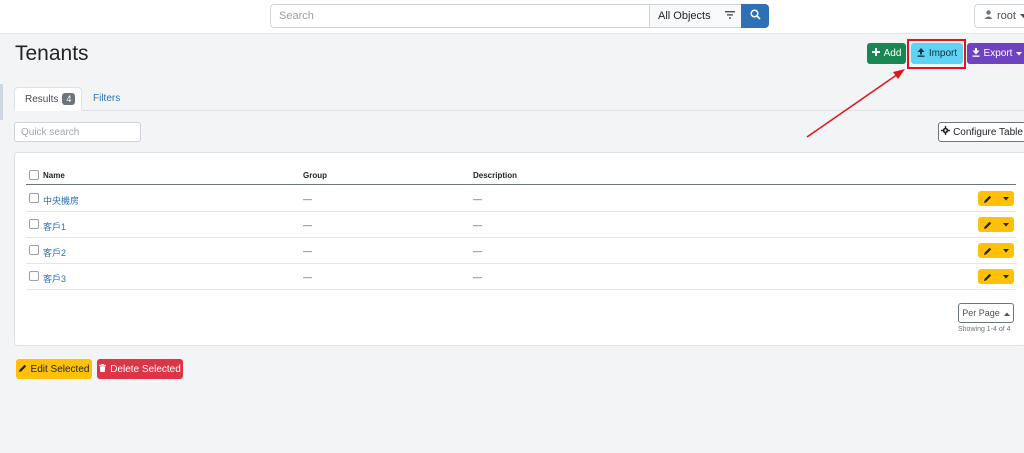  I want to click on global-search-input, so click(460, 16).